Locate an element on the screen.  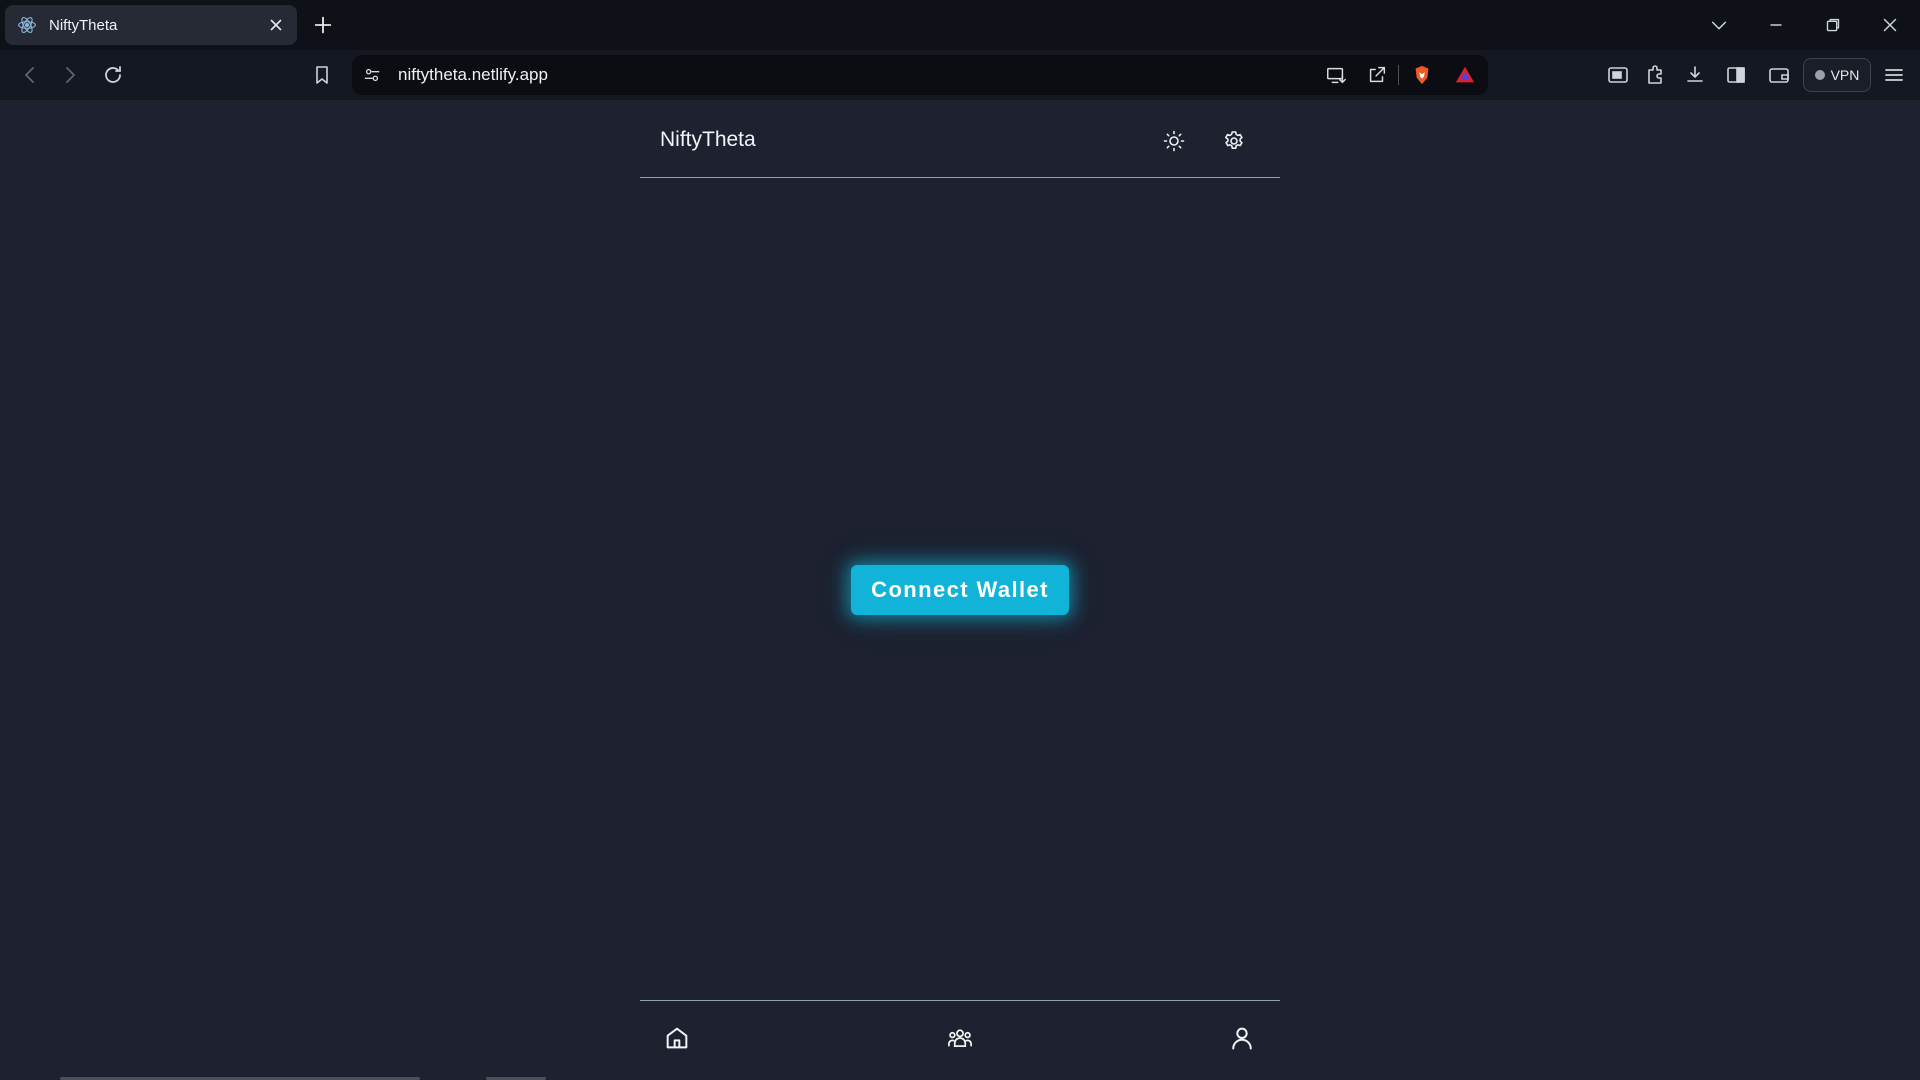
community-icon is located at coordinates (960, 1038).